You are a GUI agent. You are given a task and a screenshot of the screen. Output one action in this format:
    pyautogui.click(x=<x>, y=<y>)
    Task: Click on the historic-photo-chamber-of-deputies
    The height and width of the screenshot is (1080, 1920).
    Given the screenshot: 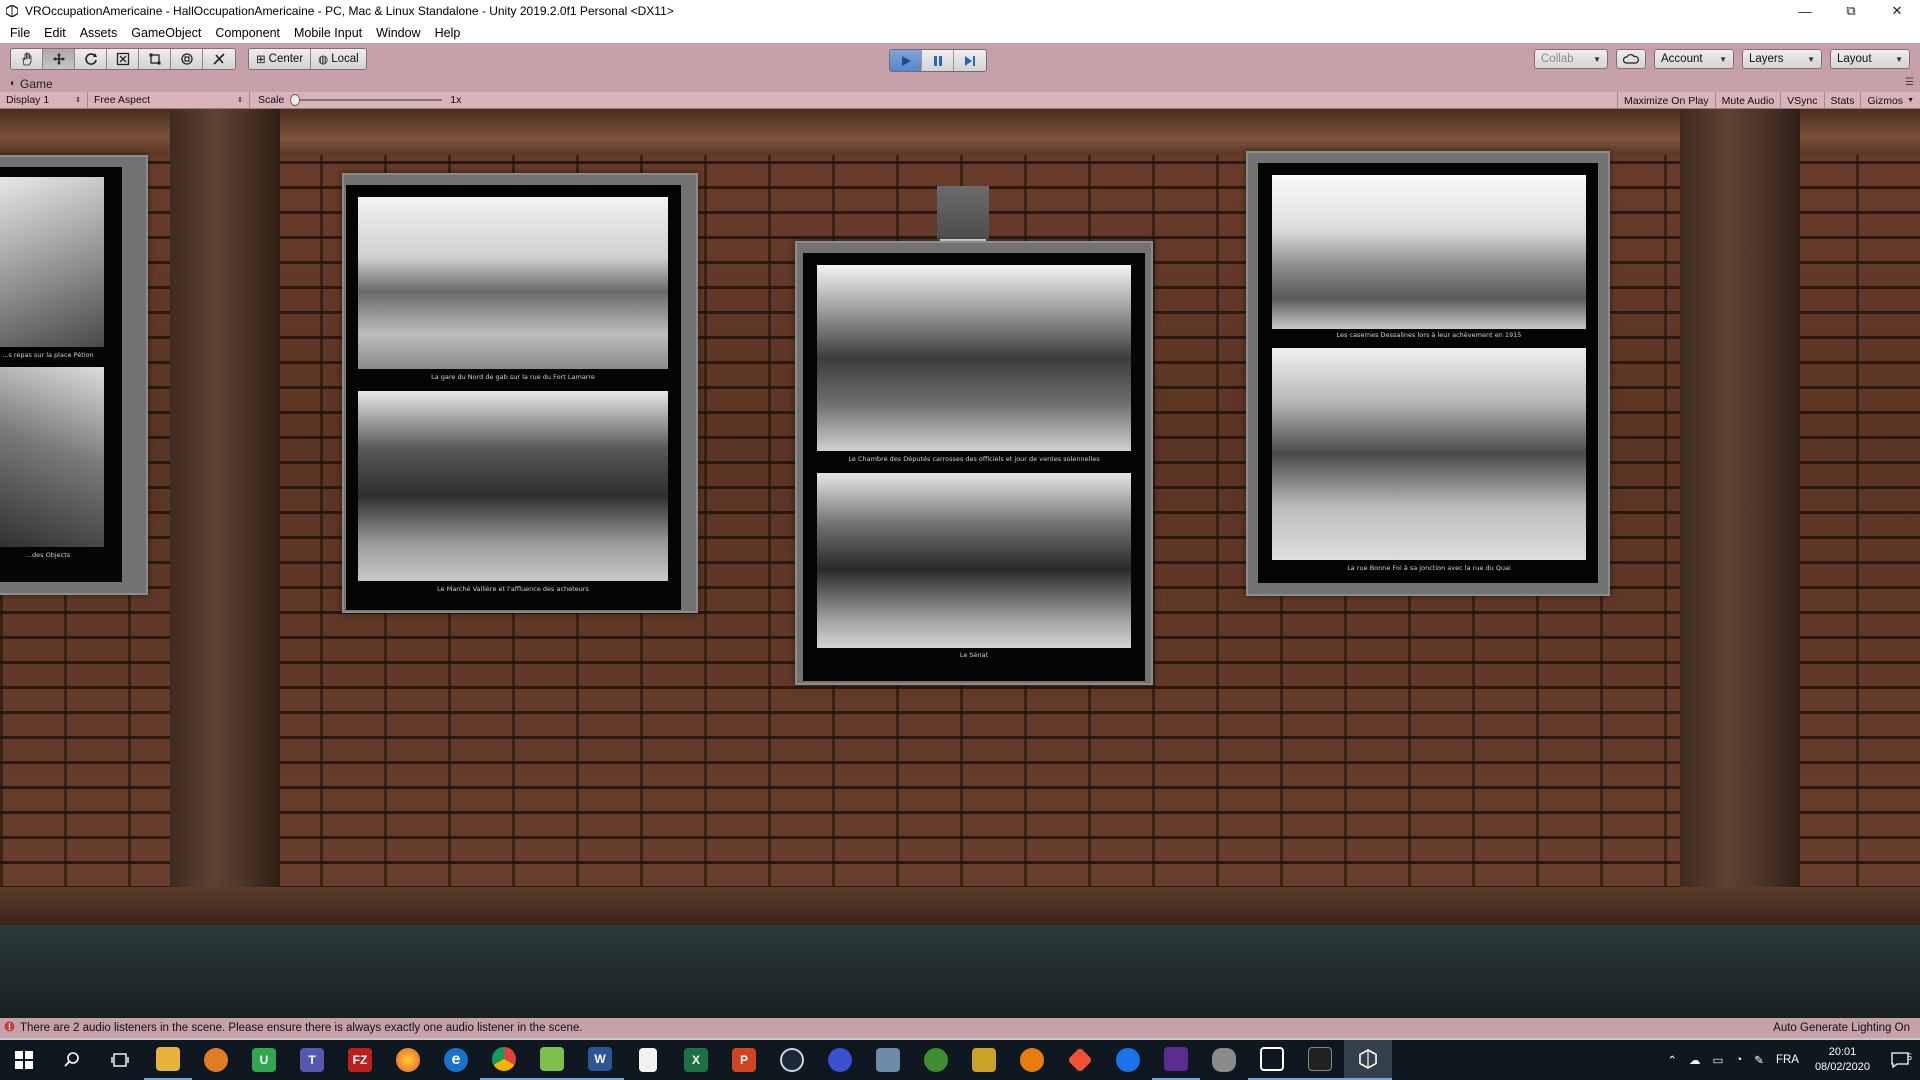 What is the action you would take?
    pyautogui.click(x=974, y=358)
    